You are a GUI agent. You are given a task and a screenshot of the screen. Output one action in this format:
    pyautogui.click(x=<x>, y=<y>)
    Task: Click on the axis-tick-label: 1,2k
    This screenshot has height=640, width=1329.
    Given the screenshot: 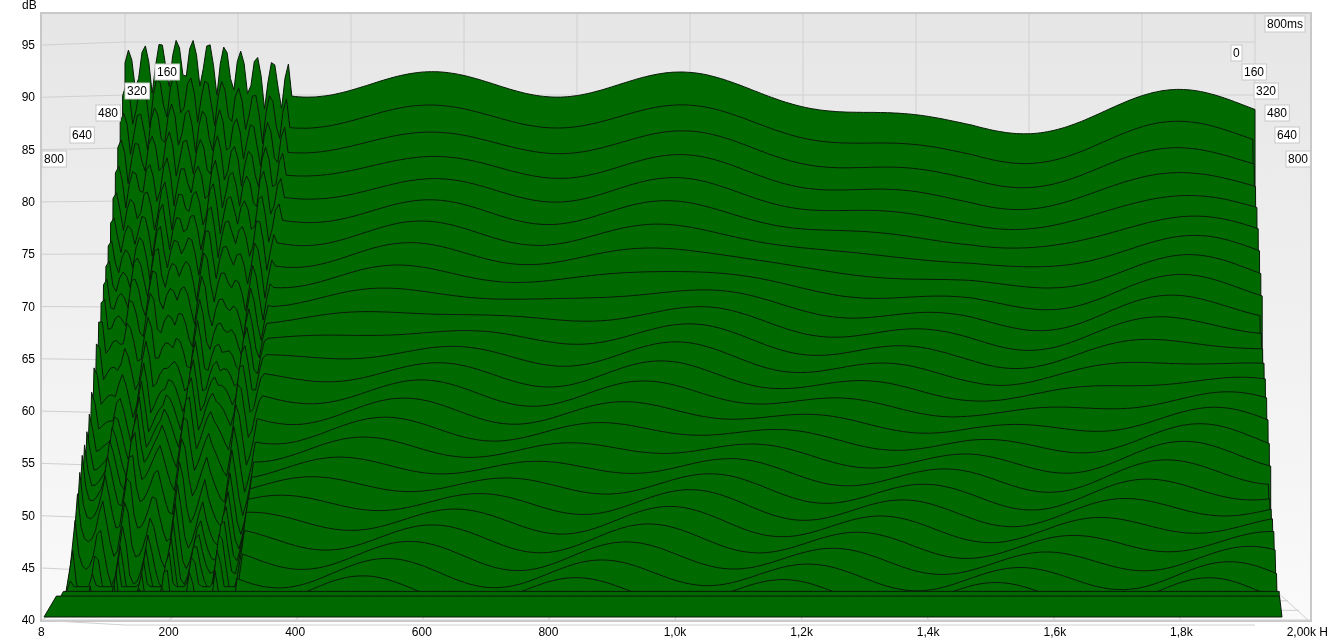 What is the action you would take?
    pyautogui.click(x=801, y=632)
    